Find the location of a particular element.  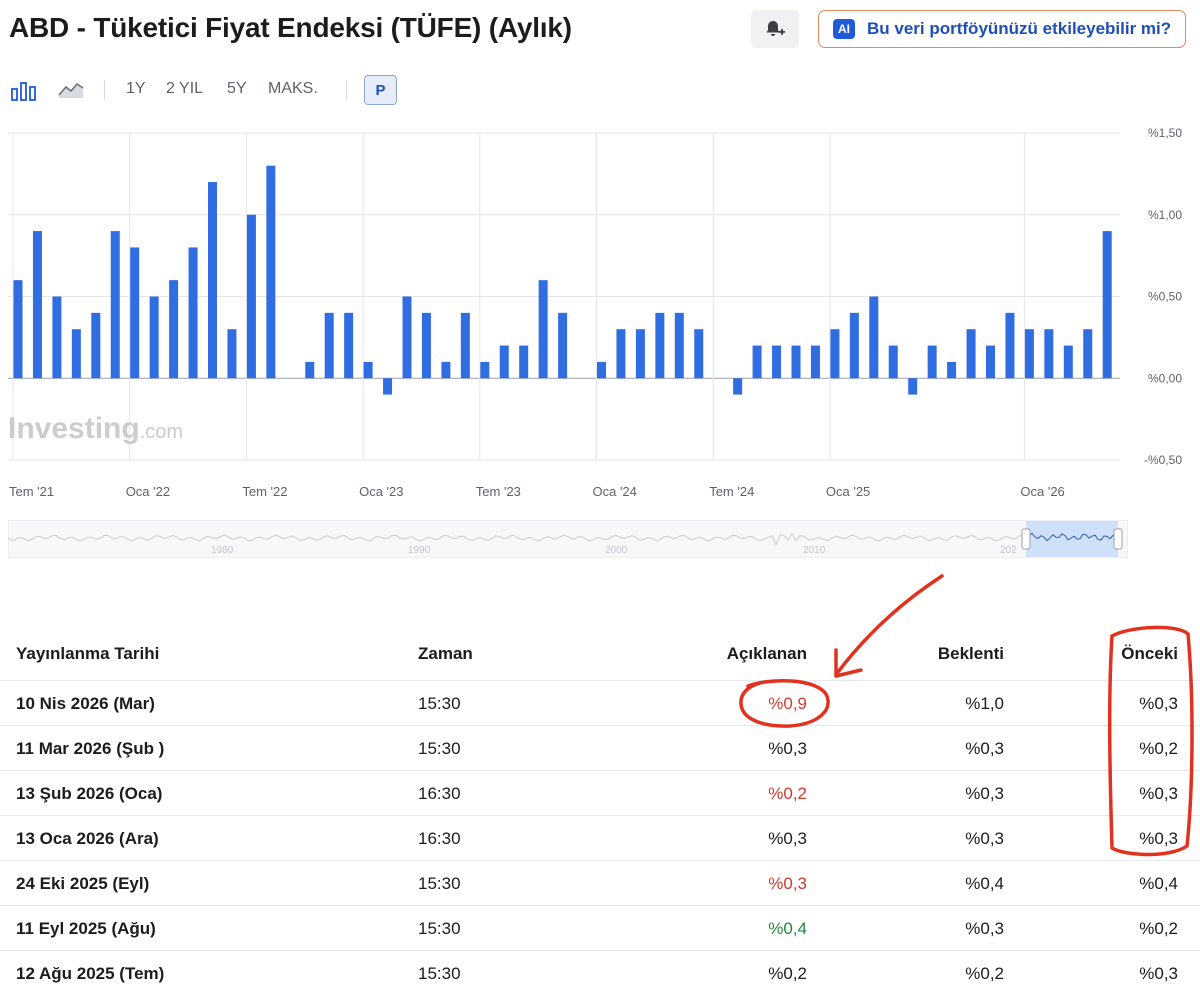

bell-plus-icon is located at coordinates (775, 28).